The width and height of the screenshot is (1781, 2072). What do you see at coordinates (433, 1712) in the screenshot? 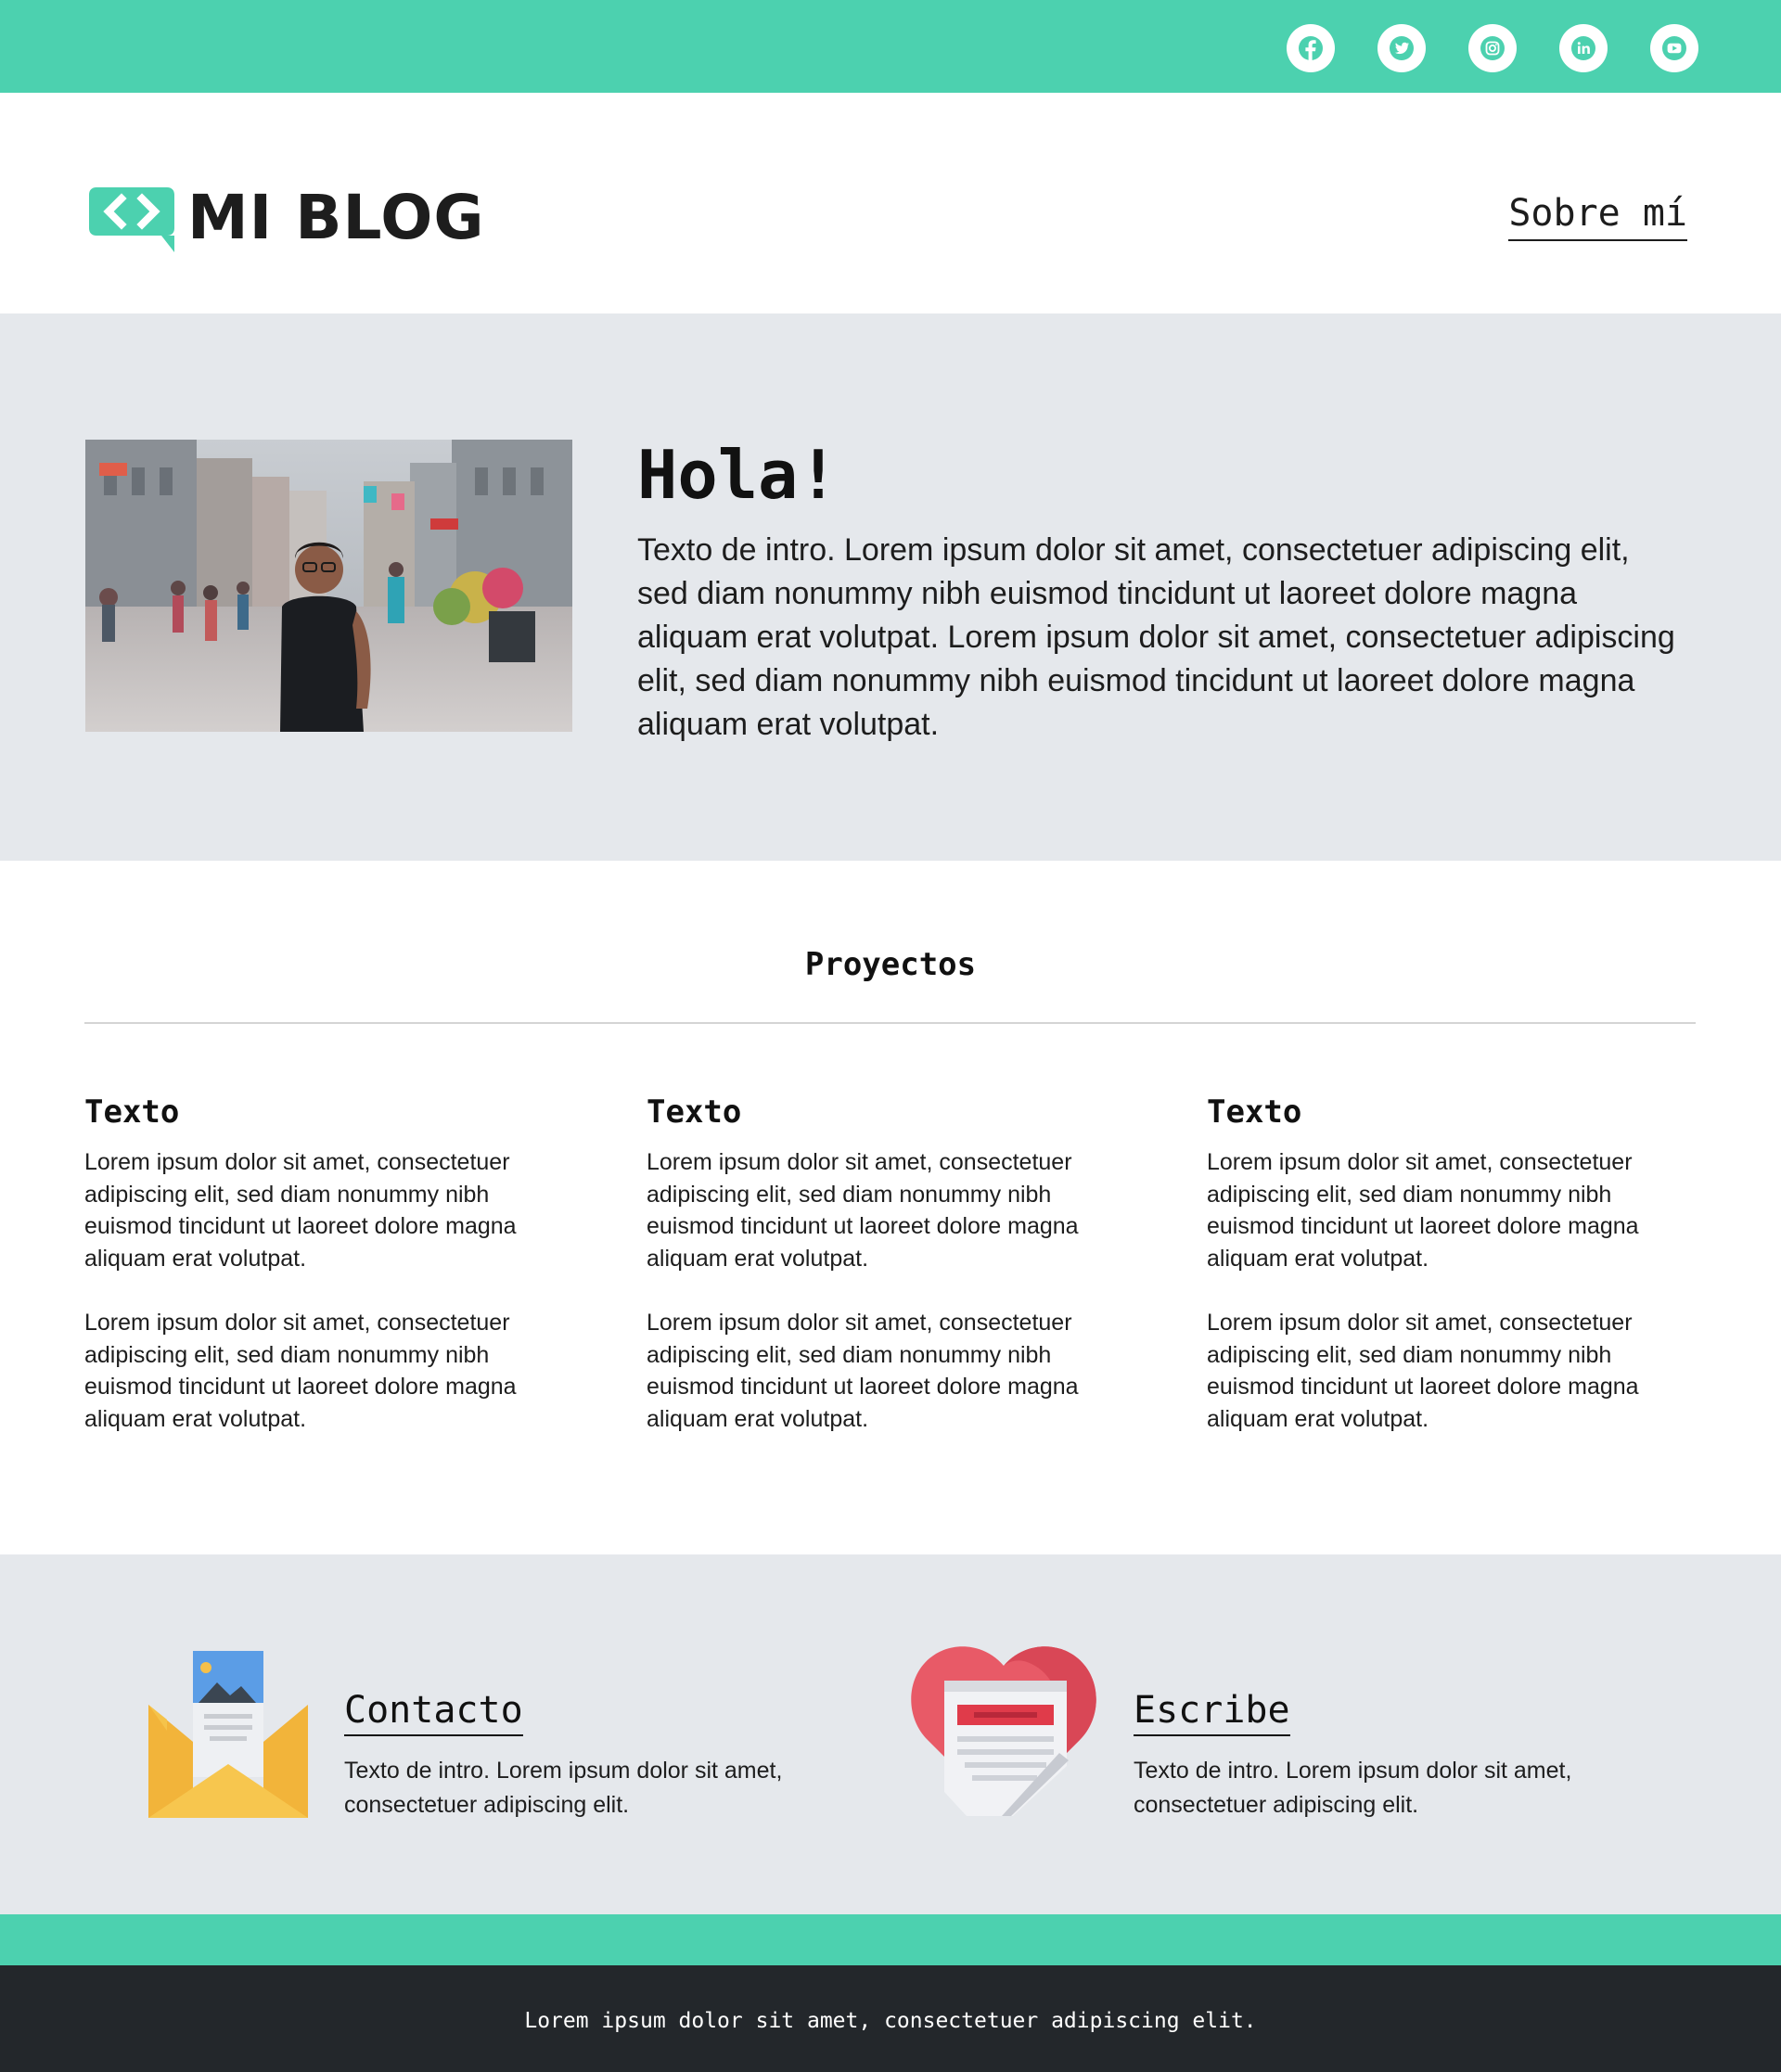
I see `contact-link: Contacto` at bounding box center [433, 1712].